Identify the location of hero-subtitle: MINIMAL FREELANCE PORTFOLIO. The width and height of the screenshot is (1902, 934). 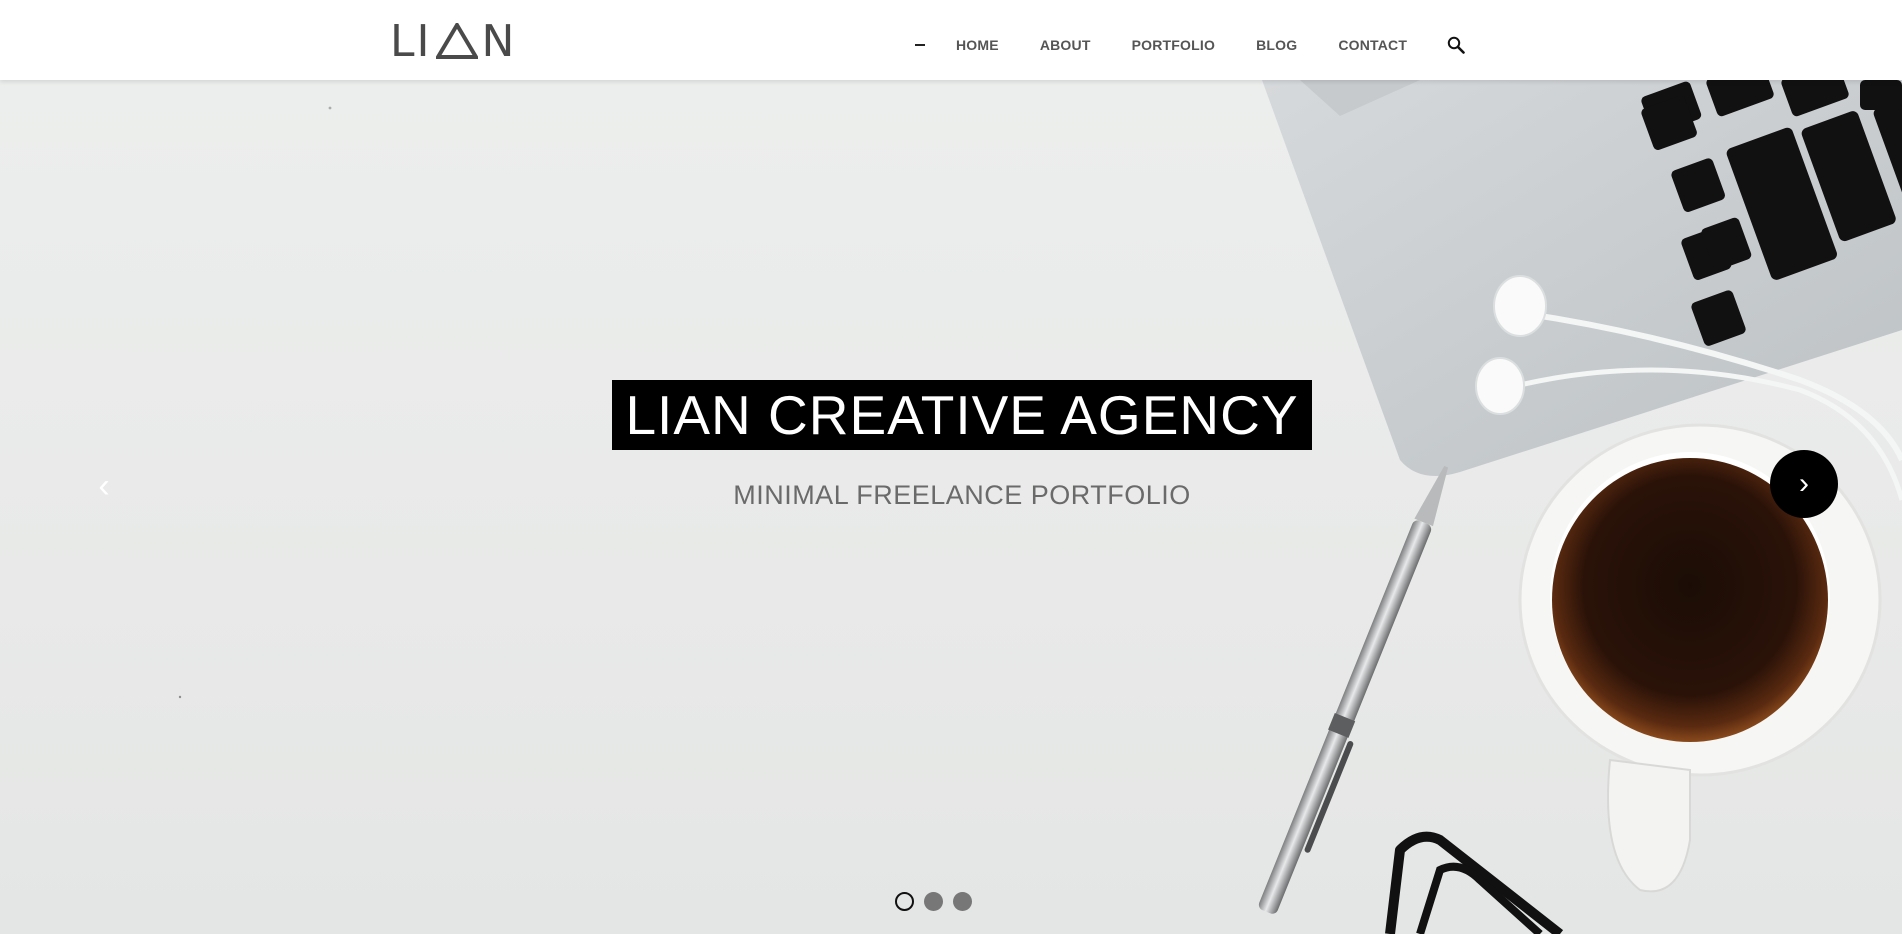
(962, 495).